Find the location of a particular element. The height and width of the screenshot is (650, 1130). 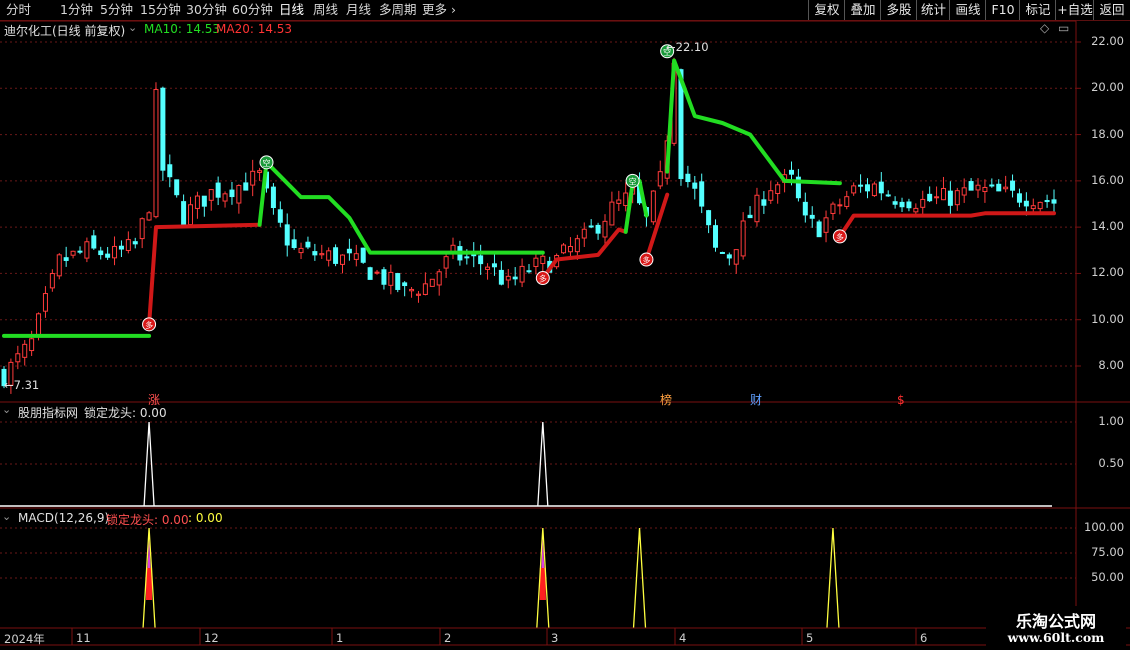

tag-dividend: $ is located at coordinates (901, 400).